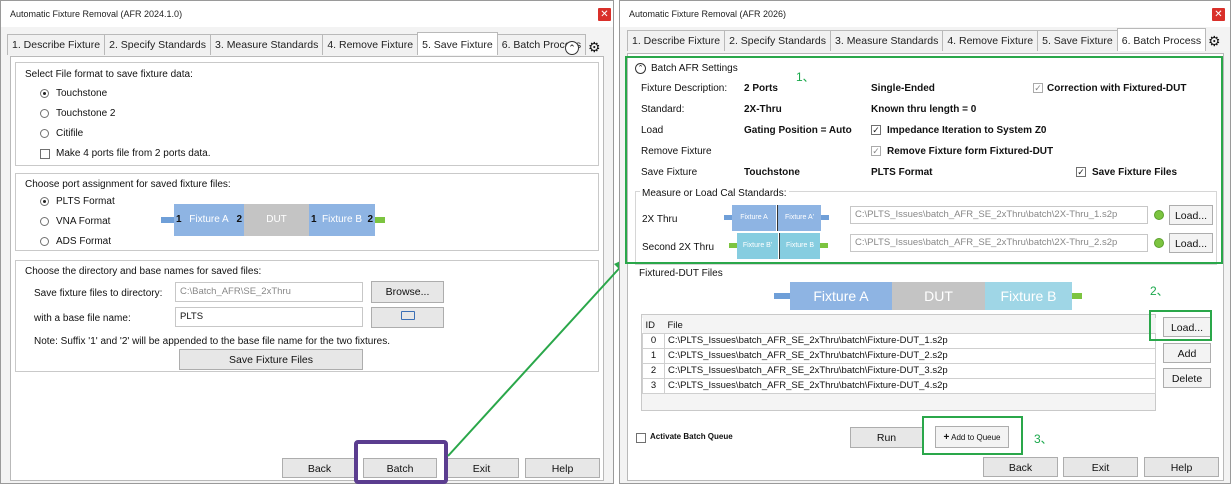 The width and height of the screenshot is (1231, 484). I want to click on make-4-ports-label: Make 4 ports file from 2 ports data., so click(133, 153).